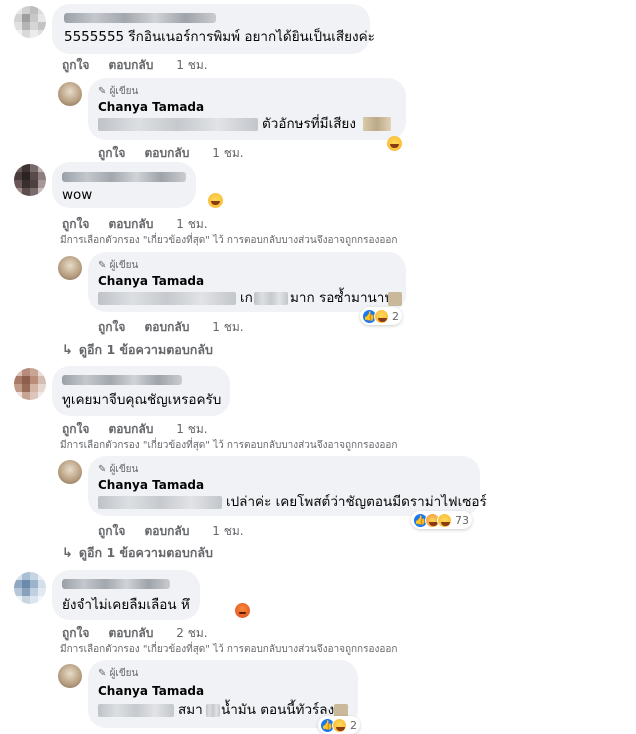  Describe the element at coordinates (278, 710) in the screenshot. I see `reply-text-part: น้ำมัน ตอนนี้ทัวร์ลง` at that location.